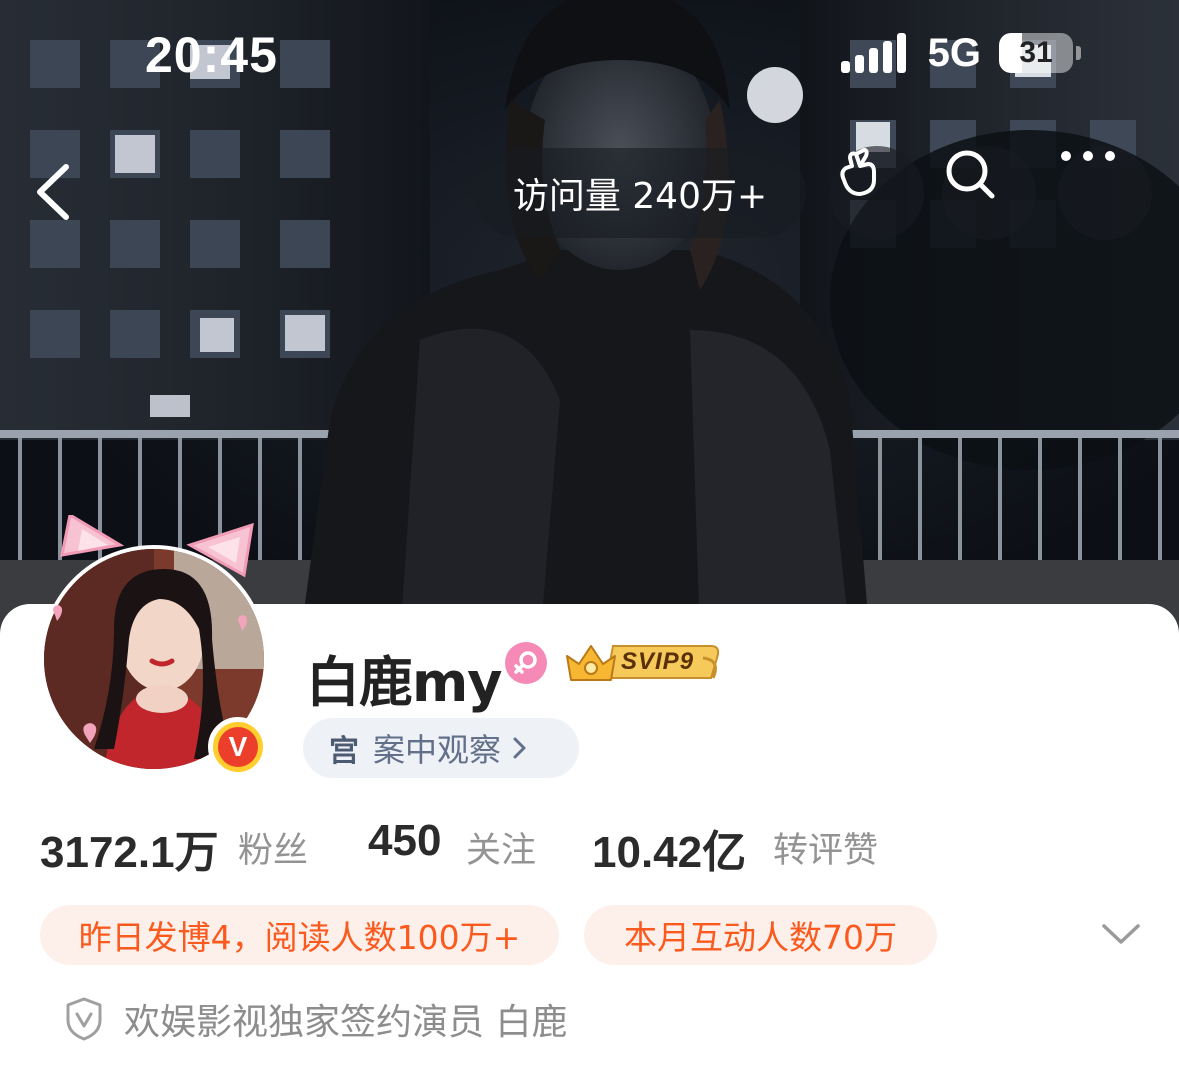 This screenshot has height=1066, width=1179. I want to click on likes-count: 10.42亿, so click(669, 848).